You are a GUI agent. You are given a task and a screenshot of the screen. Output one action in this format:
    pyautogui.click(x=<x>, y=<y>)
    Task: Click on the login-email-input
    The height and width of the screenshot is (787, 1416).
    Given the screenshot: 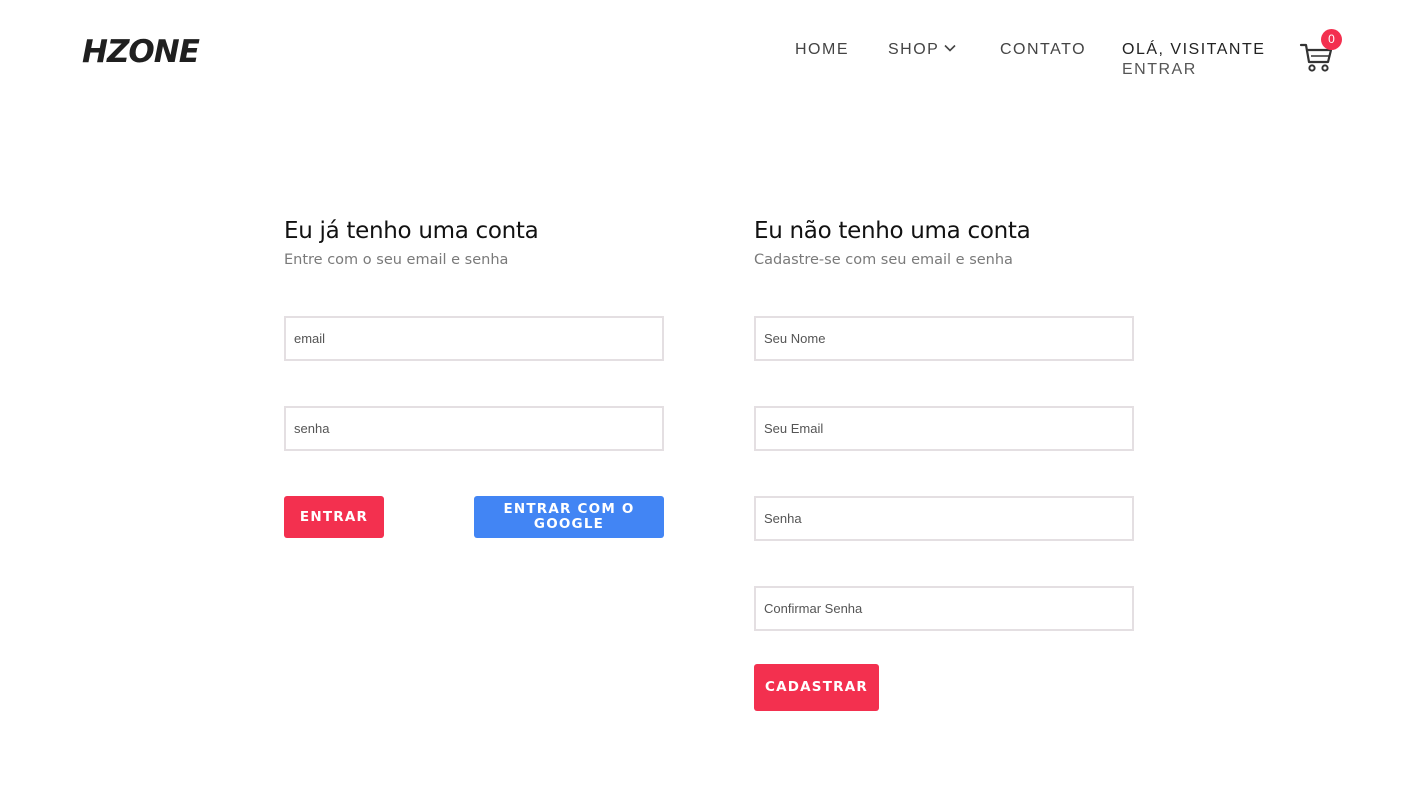 What is the action you would take?
    pyautogui.click(x=474, y=338)
    